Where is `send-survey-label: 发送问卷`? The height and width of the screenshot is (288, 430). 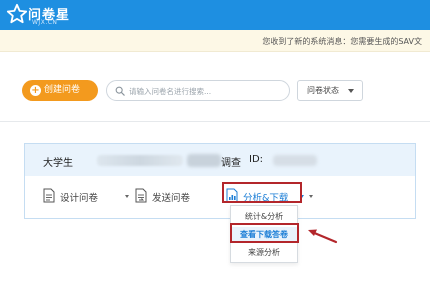 send-survey-label: 发送问卷 is located at coordinates (171, 198).